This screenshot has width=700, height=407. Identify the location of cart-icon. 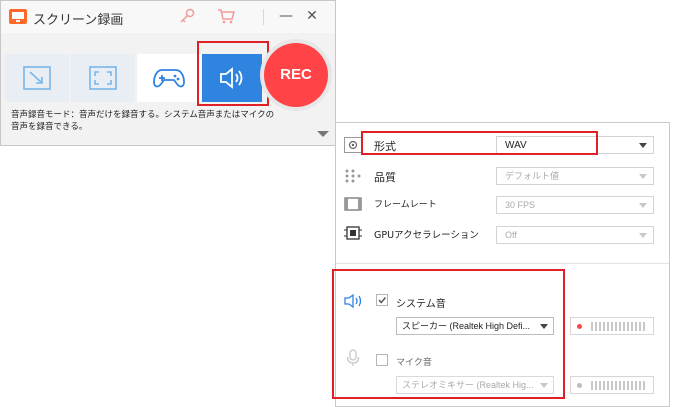
(226, 16).